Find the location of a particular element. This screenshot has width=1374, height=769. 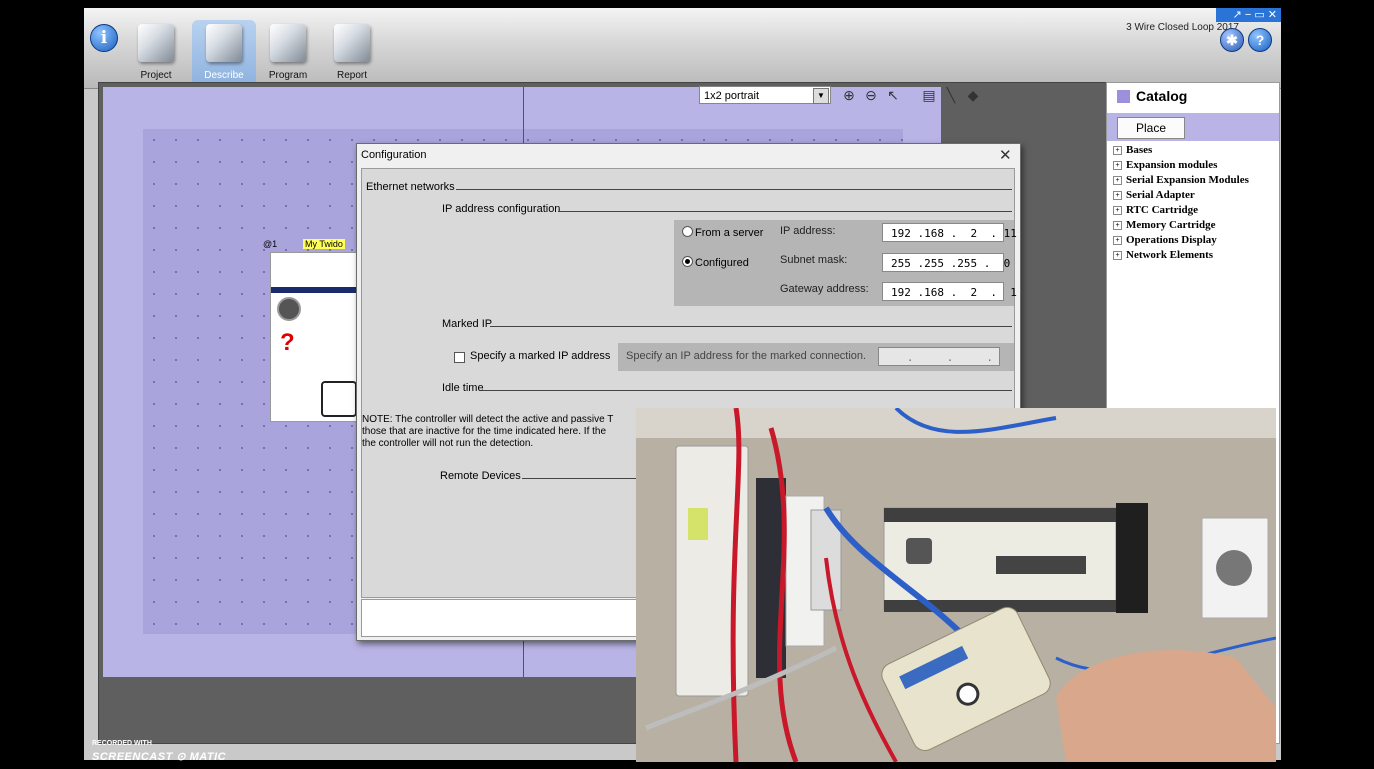

eraser-icon: ◆ is located at coordinates (973, 95).